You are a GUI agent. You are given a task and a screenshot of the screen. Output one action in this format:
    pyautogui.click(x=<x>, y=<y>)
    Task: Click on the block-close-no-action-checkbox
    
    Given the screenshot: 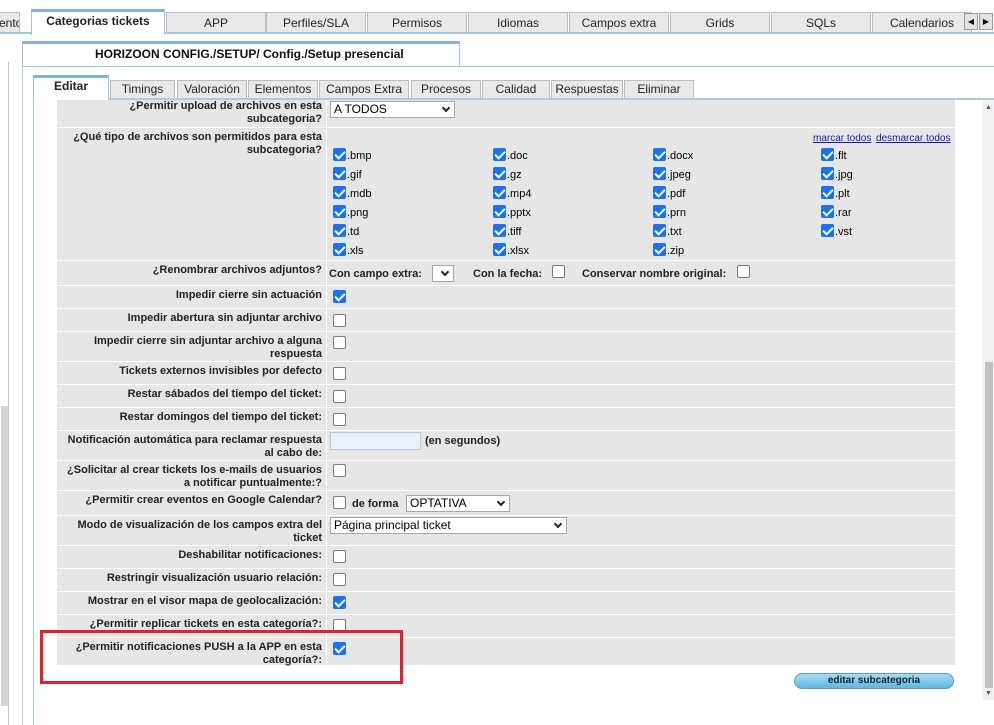 What is the action you would take?
    pyautogui.click(x=339, y=296)
    